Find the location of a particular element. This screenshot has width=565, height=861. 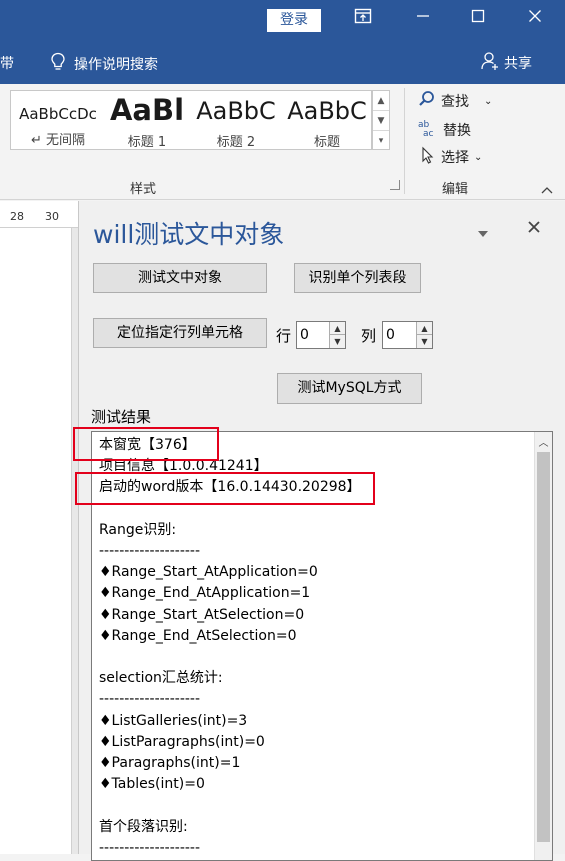

result-title: 测试结果 is located at coordinates (121, 417).